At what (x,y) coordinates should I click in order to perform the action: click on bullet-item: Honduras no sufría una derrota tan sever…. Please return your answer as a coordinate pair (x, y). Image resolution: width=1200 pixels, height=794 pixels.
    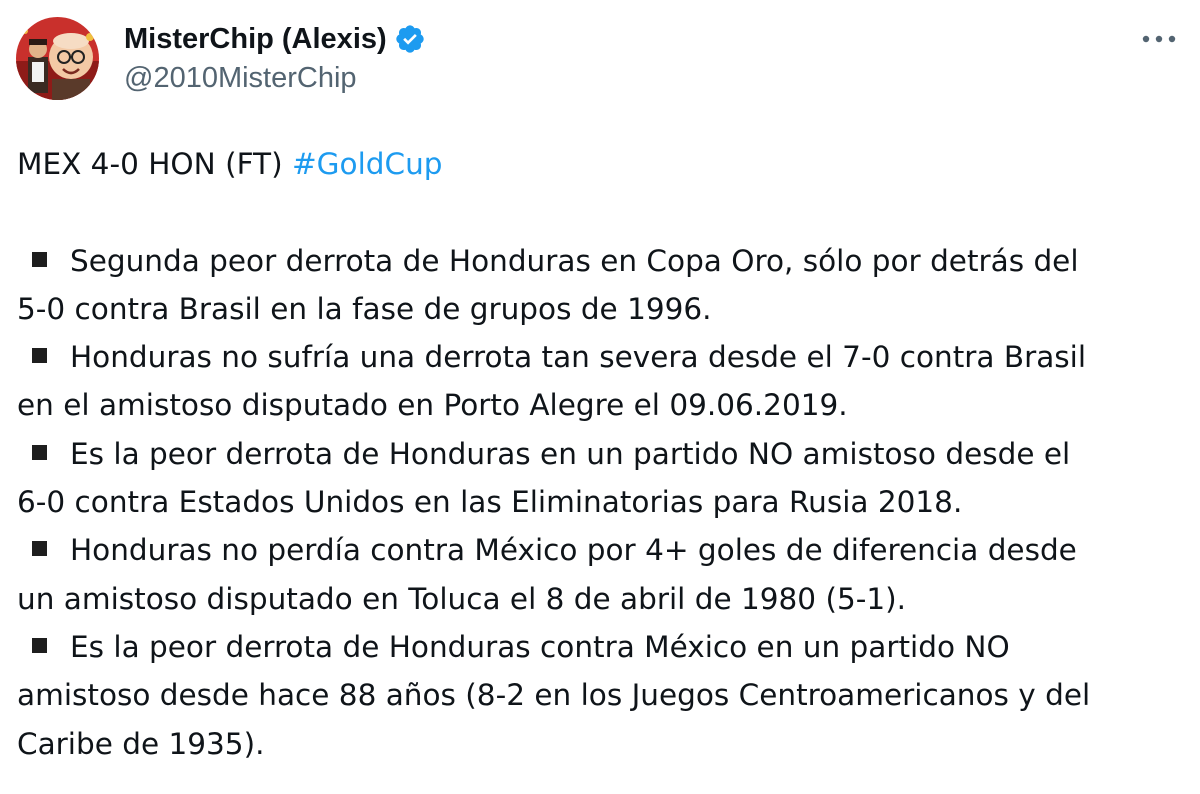
    Looking at the image, I should click on (604, 381).